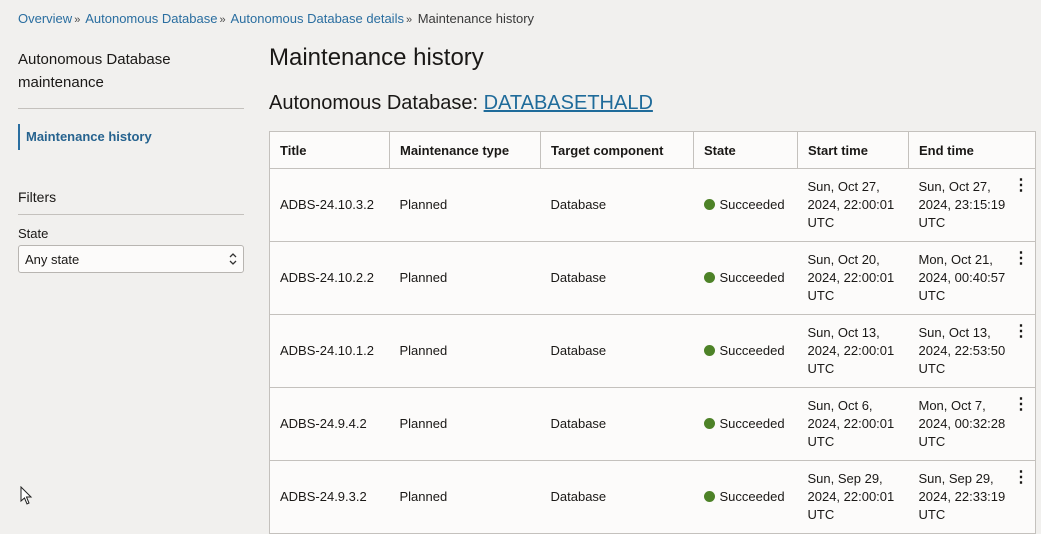 This screenshot has width=1041, height=534. I want to click on cell-end-time: ⋮ Sun, Oct 27, 2024, 23:15:19 UTC, so click(972, 205).